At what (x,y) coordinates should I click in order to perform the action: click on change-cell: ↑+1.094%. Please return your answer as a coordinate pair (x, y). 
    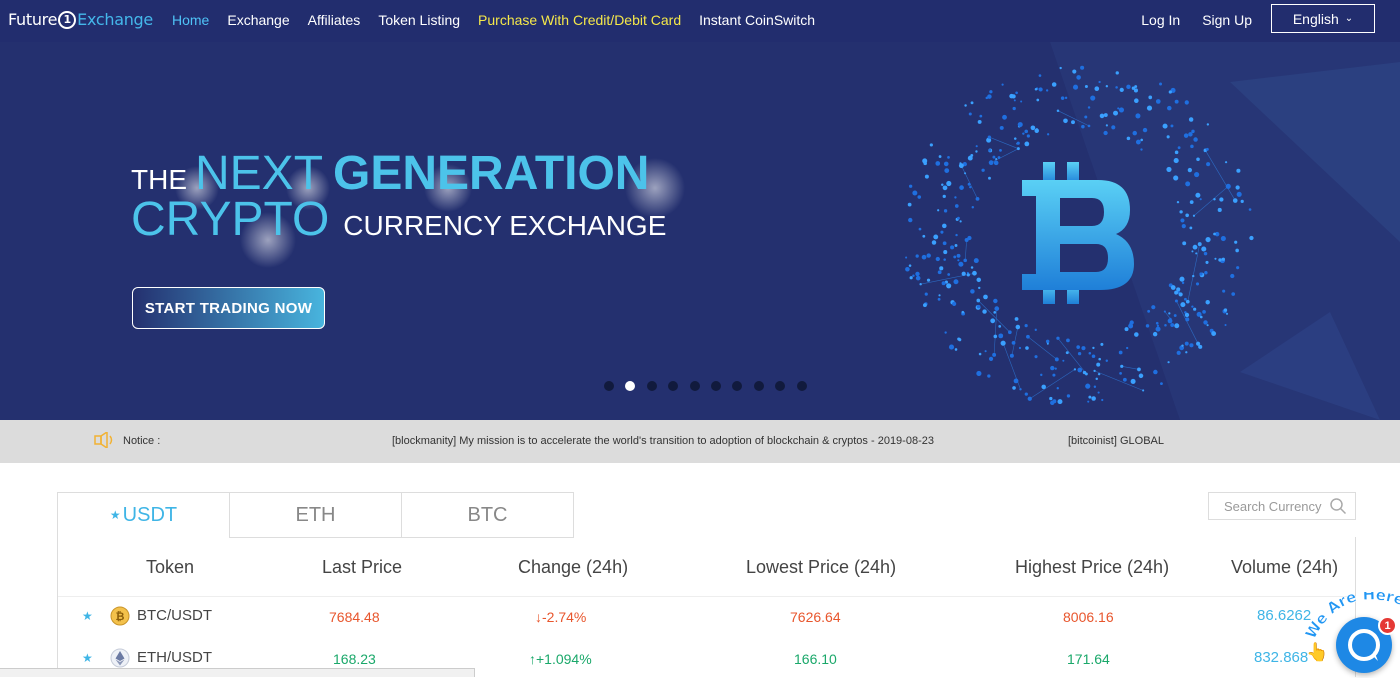
    Looking at the image, I should click on (560, 659).